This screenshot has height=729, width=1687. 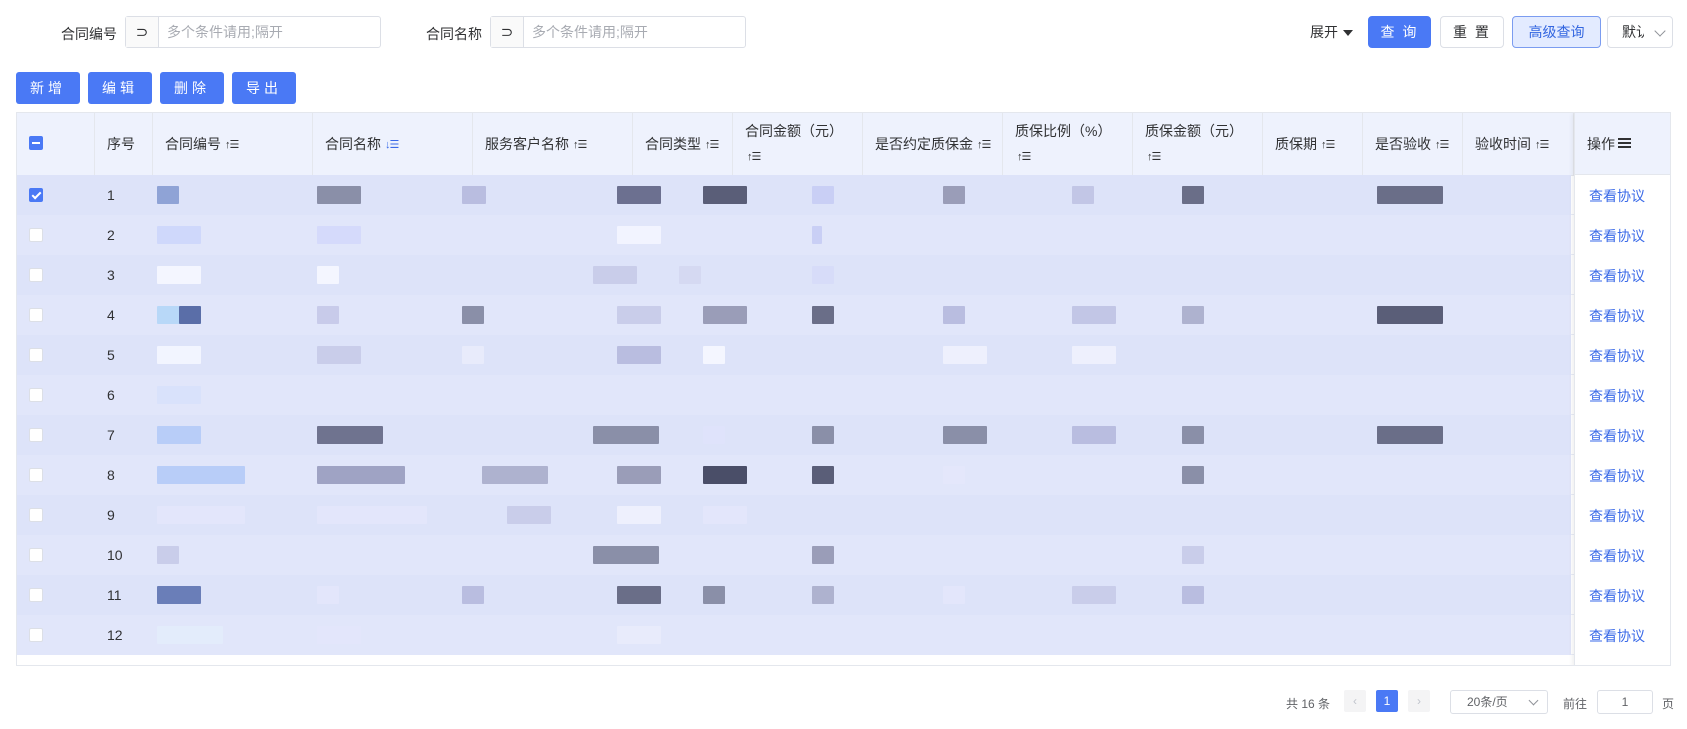 I want to click on contract-no-field: ⊃, so click(x=253, y=32).